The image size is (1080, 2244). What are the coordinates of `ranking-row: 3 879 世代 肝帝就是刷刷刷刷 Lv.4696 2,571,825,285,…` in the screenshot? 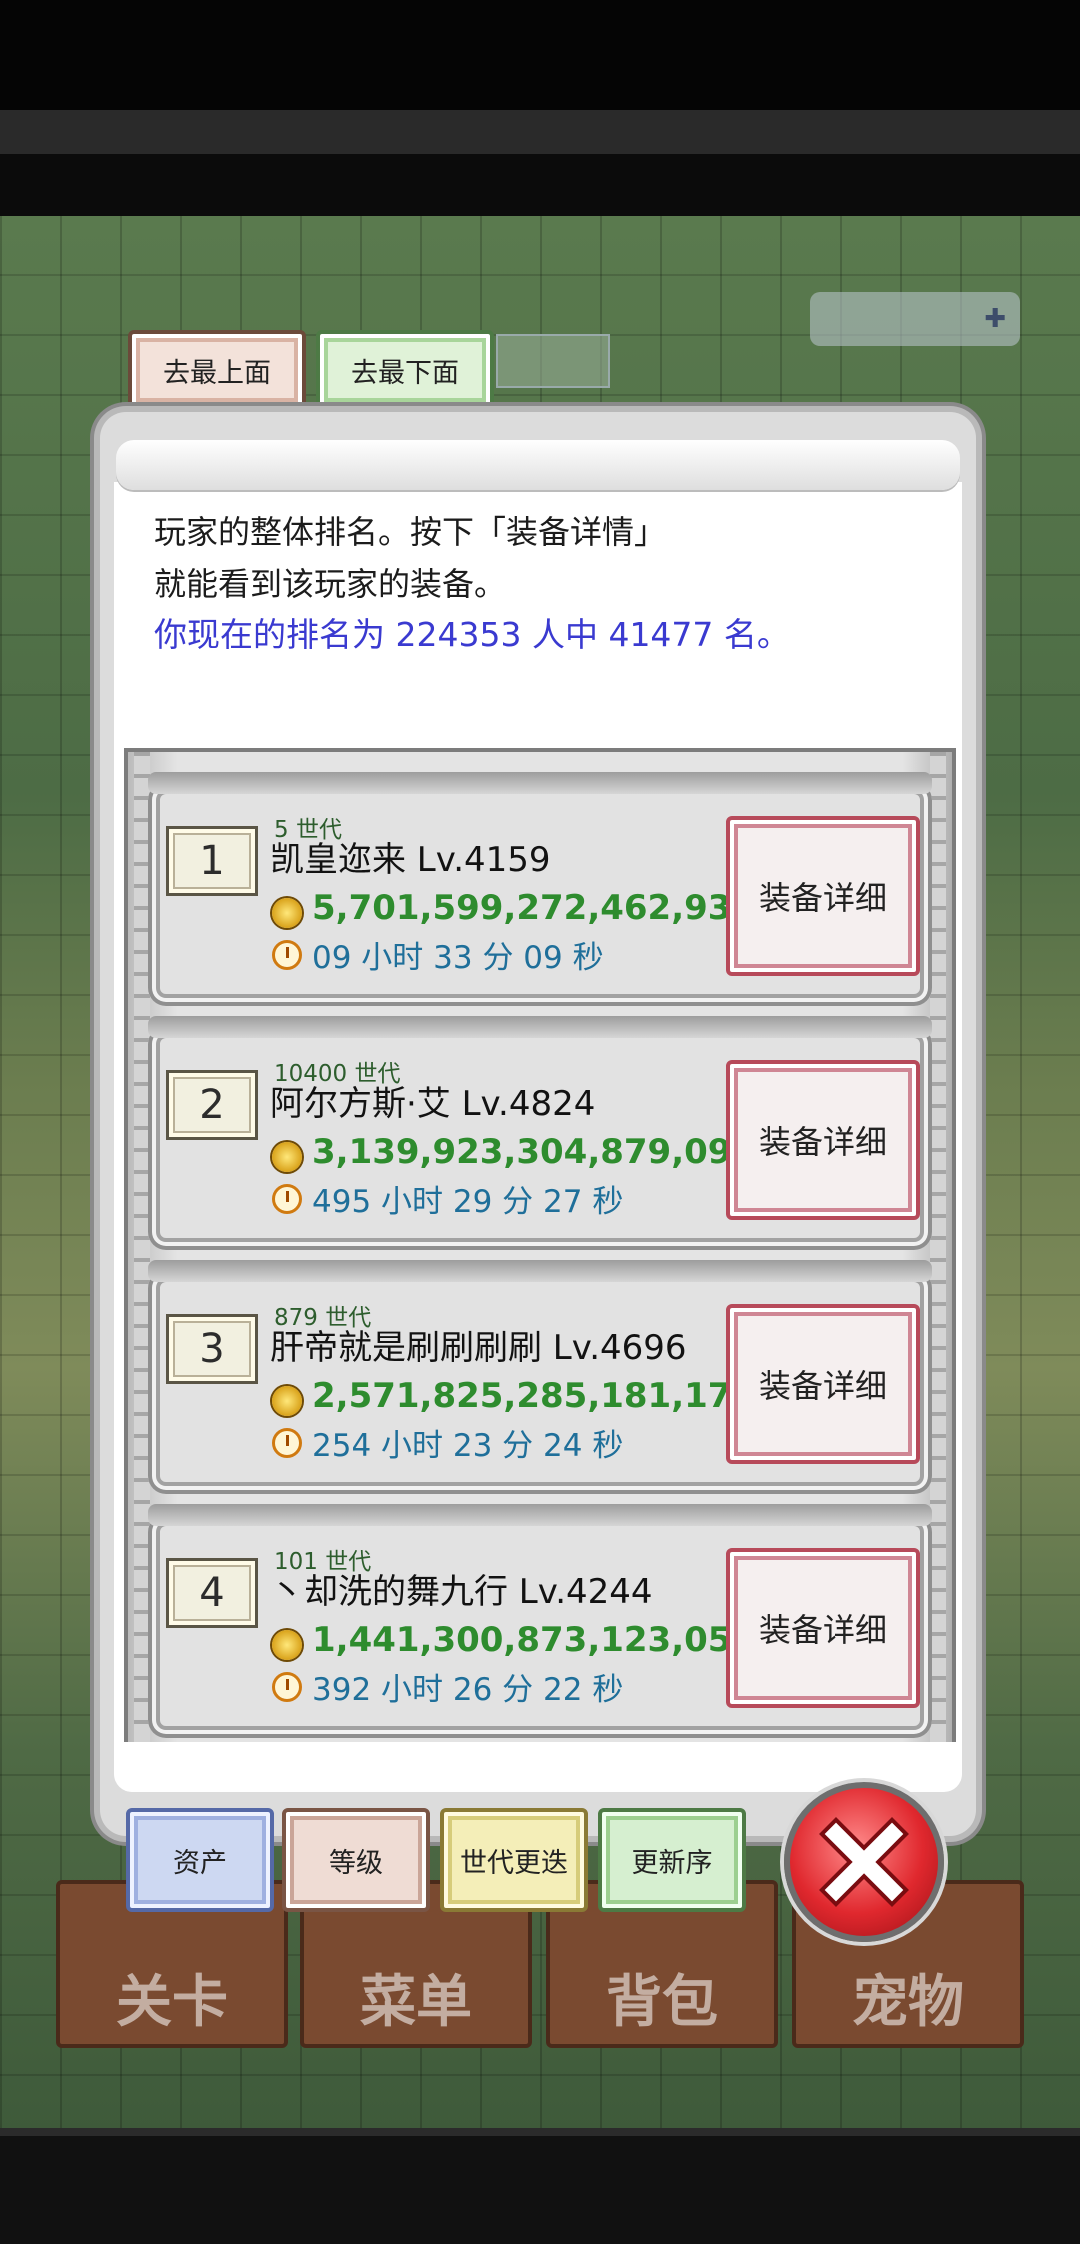 It's located at (540, 1377).